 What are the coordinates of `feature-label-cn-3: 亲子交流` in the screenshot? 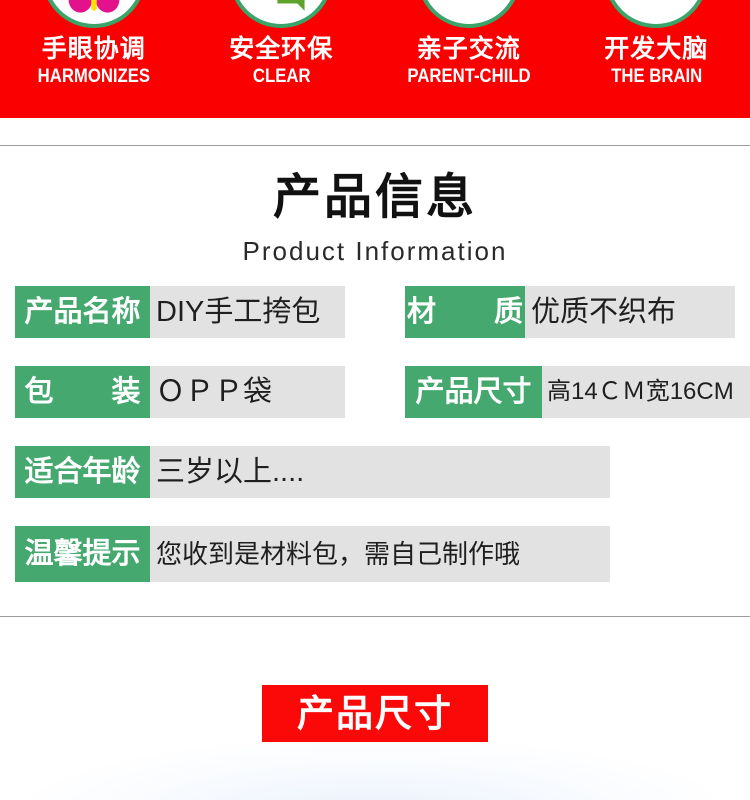 It's located at (468, 49).